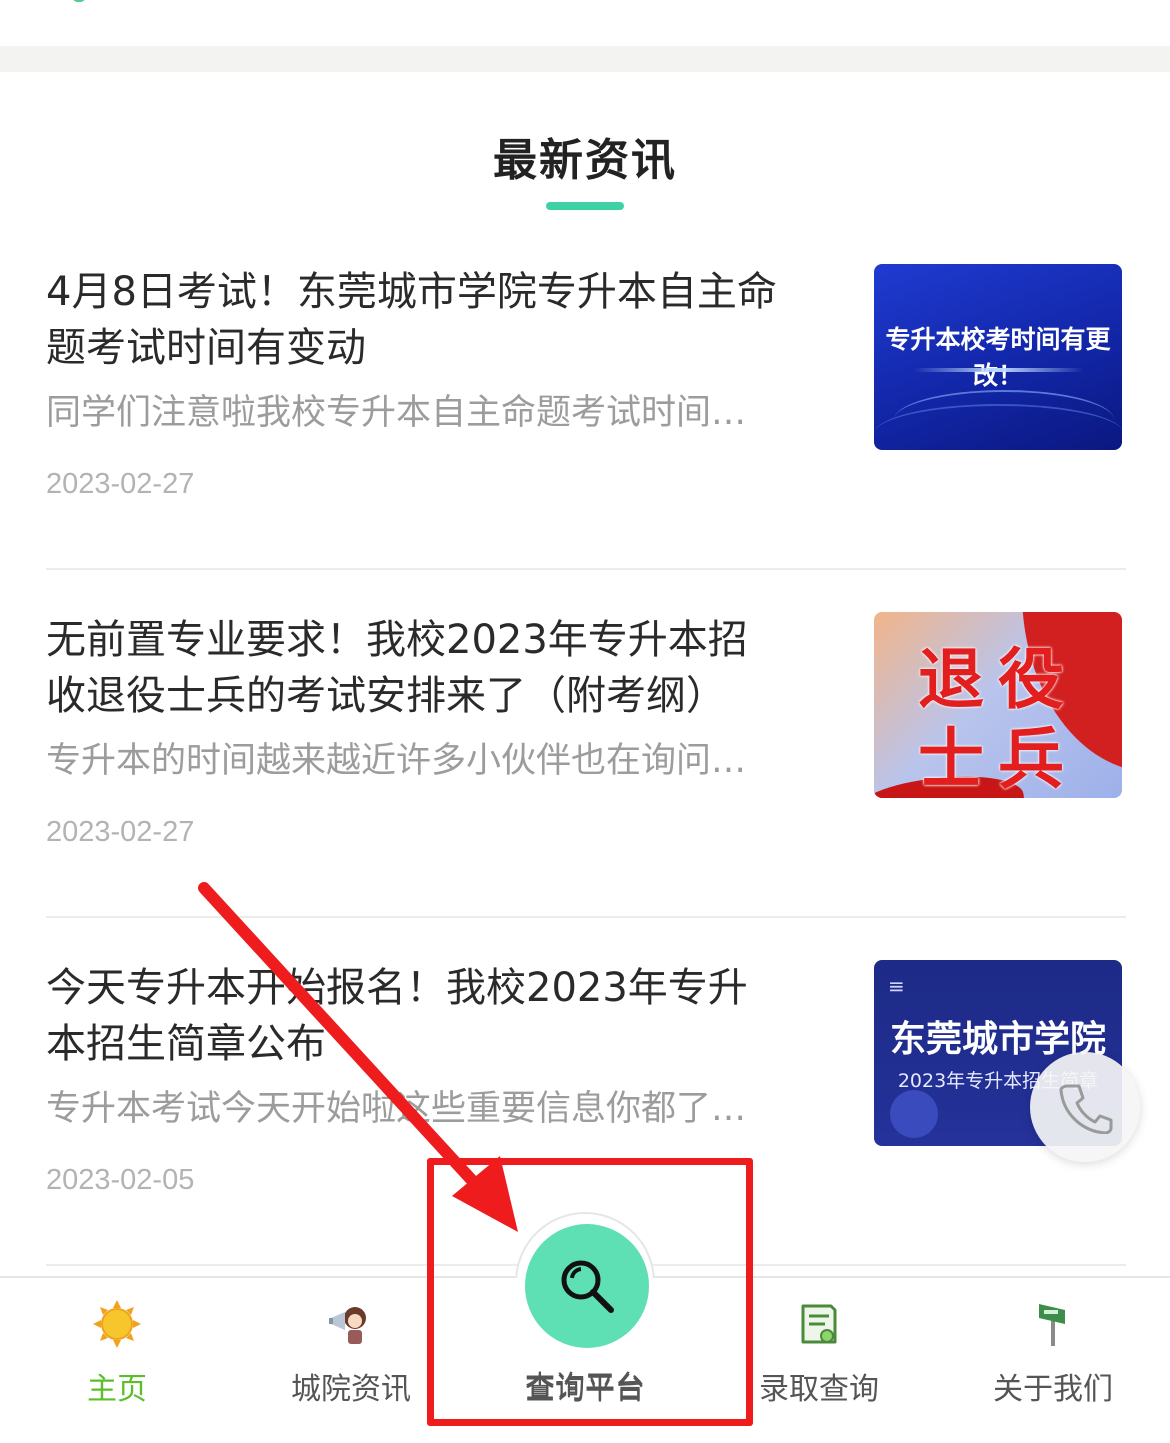 The height and width of the screenshot is (1443, 1170). I want to click on section-title-underline, so click(585, 206).